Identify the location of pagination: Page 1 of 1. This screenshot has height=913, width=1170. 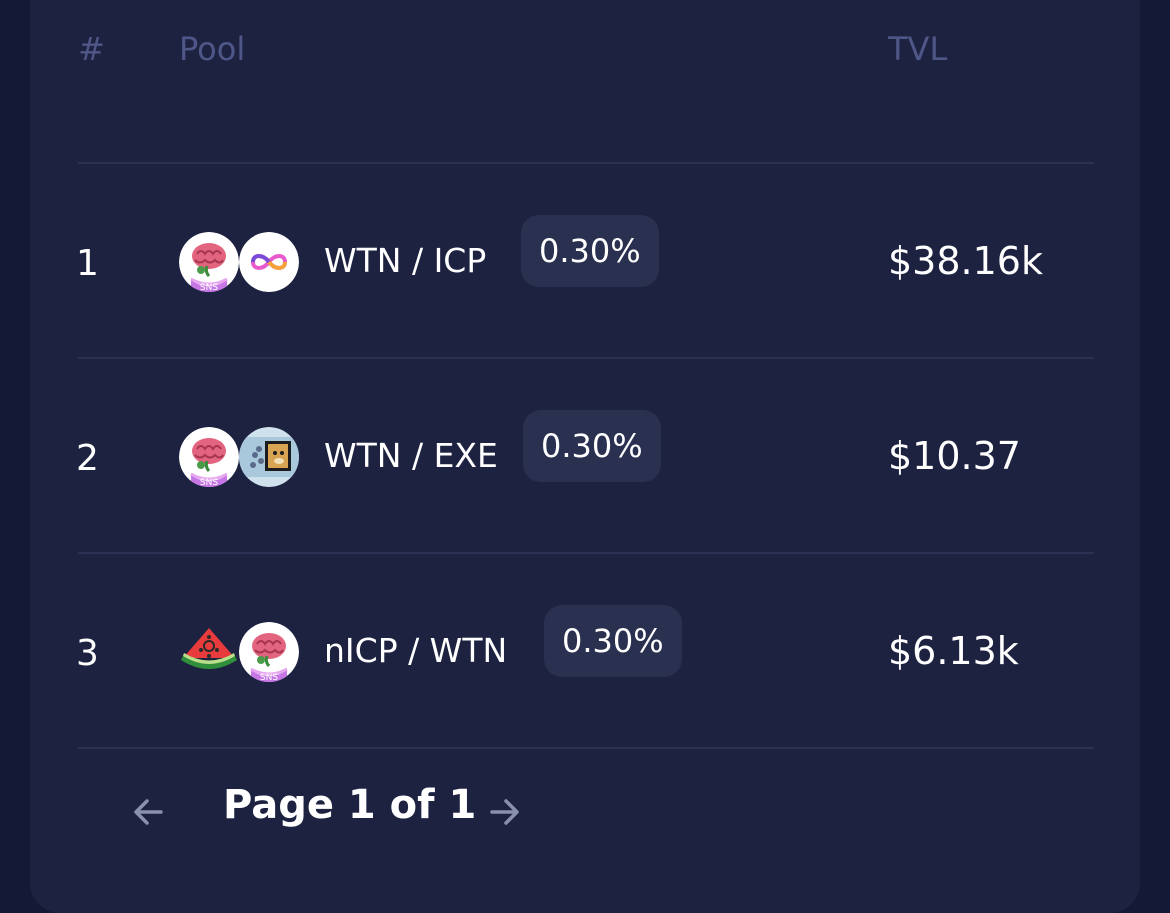
(585, 812).